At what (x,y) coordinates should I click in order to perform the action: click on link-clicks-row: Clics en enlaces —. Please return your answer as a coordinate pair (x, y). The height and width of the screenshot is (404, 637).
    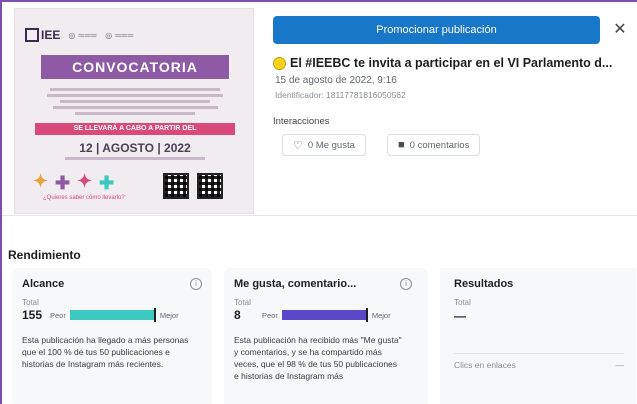
    Looking at the image, I should click on (539, 365).